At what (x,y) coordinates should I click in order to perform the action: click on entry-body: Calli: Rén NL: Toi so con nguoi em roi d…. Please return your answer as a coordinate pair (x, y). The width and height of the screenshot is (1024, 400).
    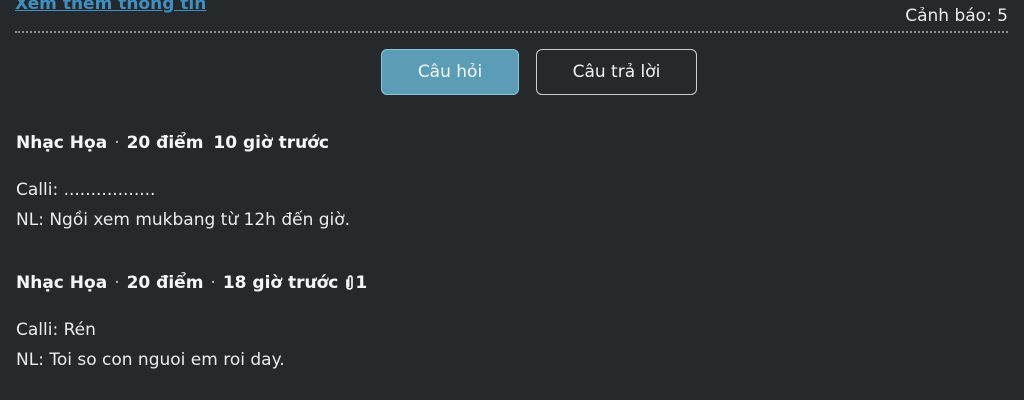
    Looking at the image, I should click on (511, 345).